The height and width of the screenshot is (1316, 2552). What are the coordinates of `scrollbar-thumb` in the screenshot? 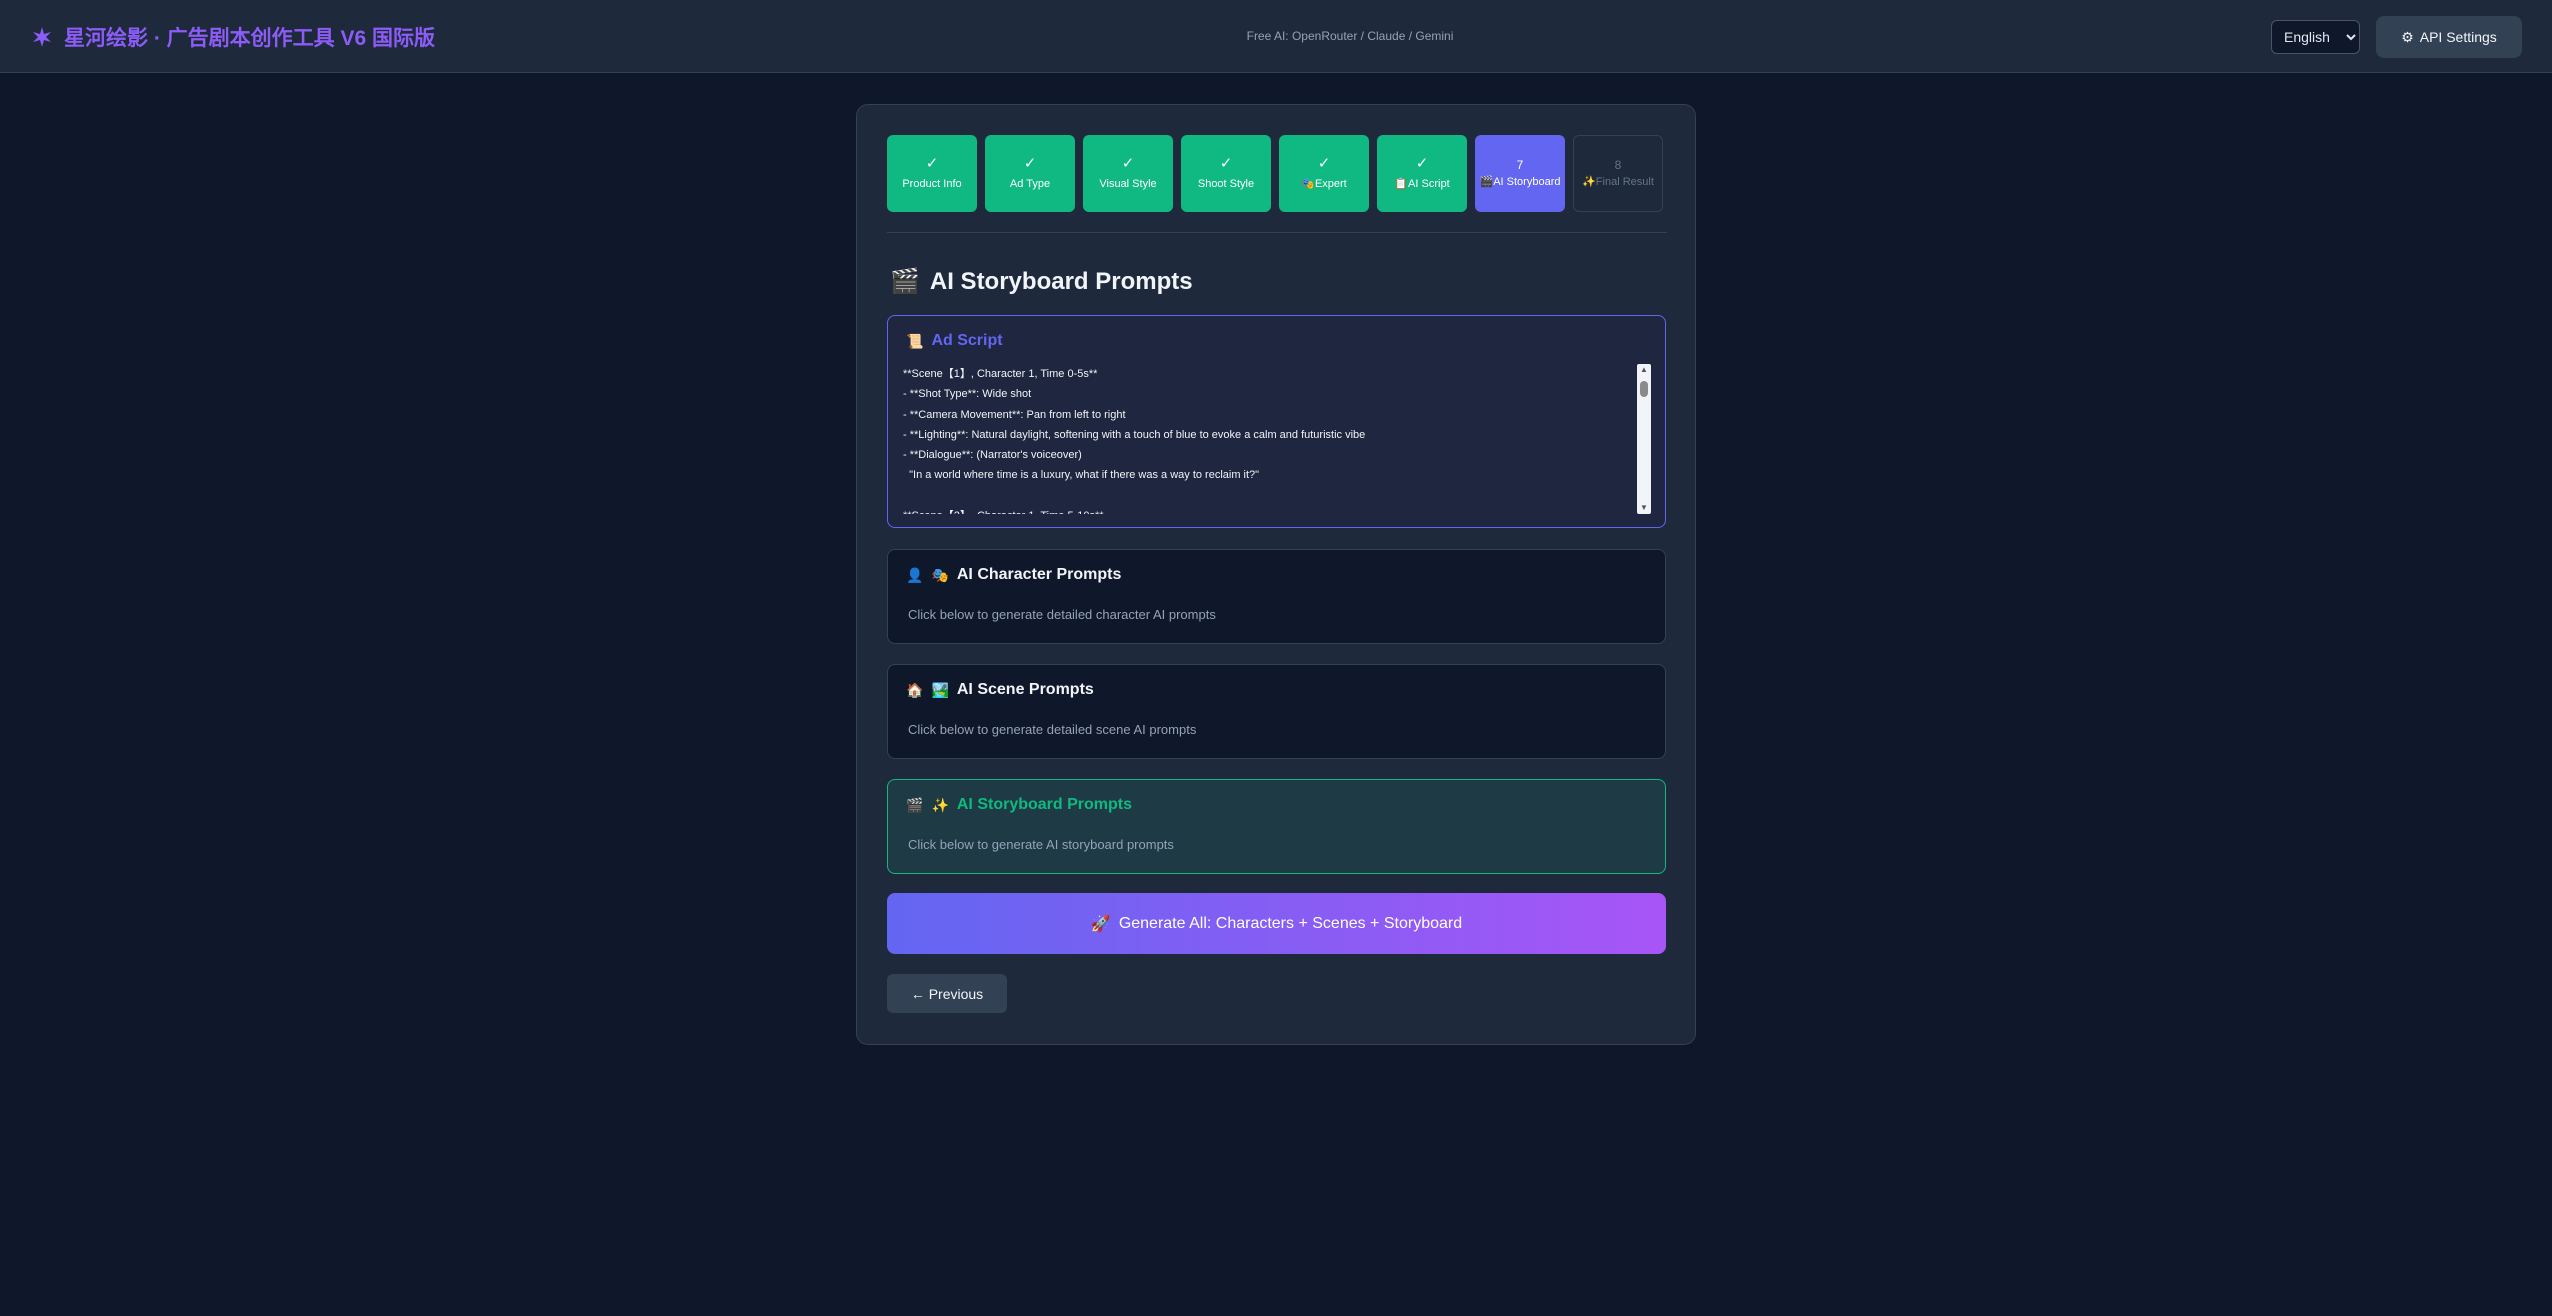 It's located at (1644, 389).